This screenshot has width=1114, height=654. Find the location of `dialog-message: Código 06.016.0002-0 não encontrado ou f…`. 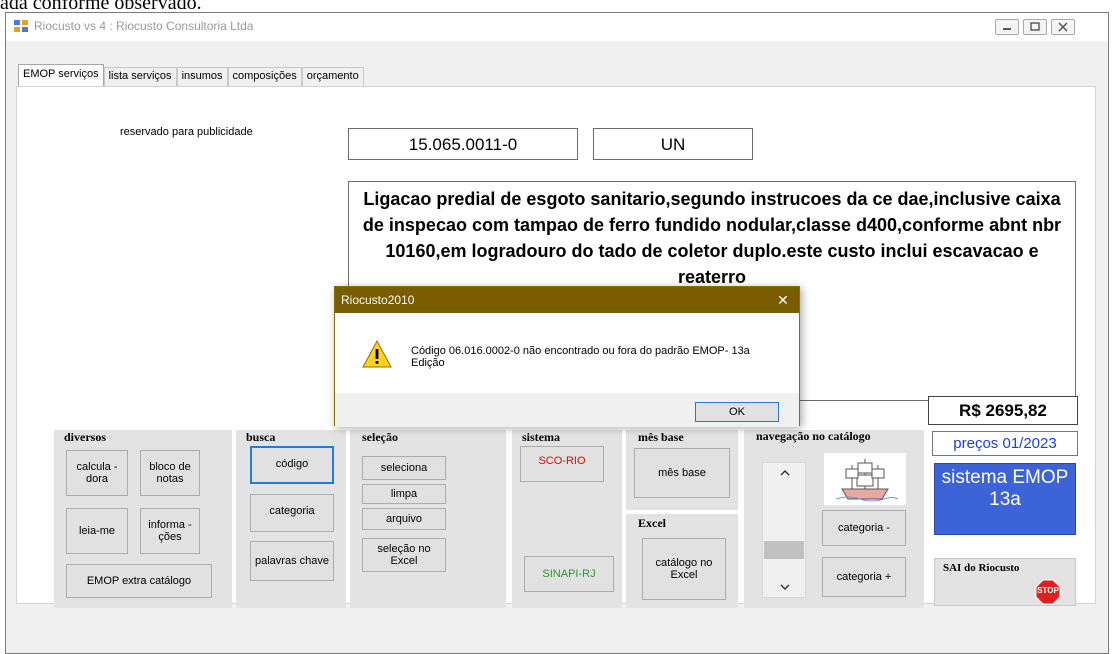

dialog-message: Código 06.016.0002-0 não encontrado ou f… is located at coordinates (580, 357).